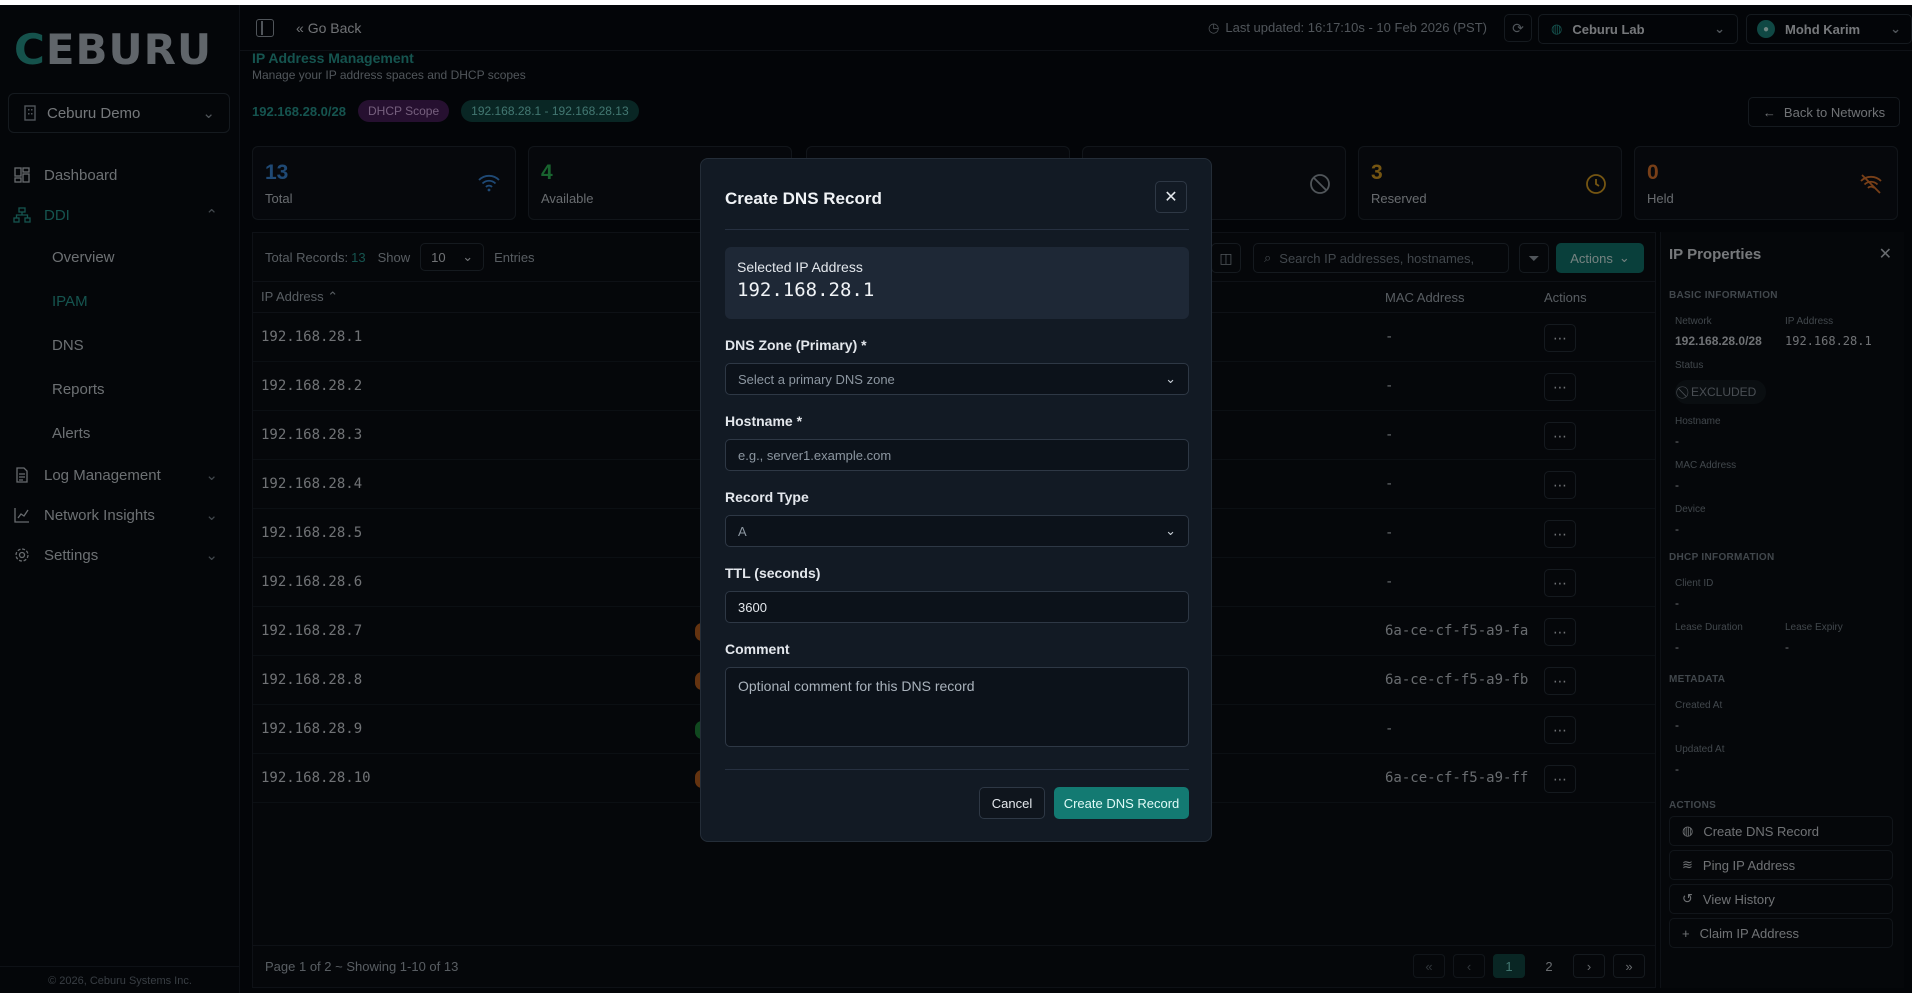 This screenshot has width=1920, height=993. I want to click on ttl-input: 3600, so click(957, 607).